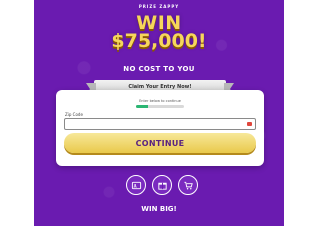  I want to click on brand-logo: PRIZE ZAPPY, so click(159, 6).